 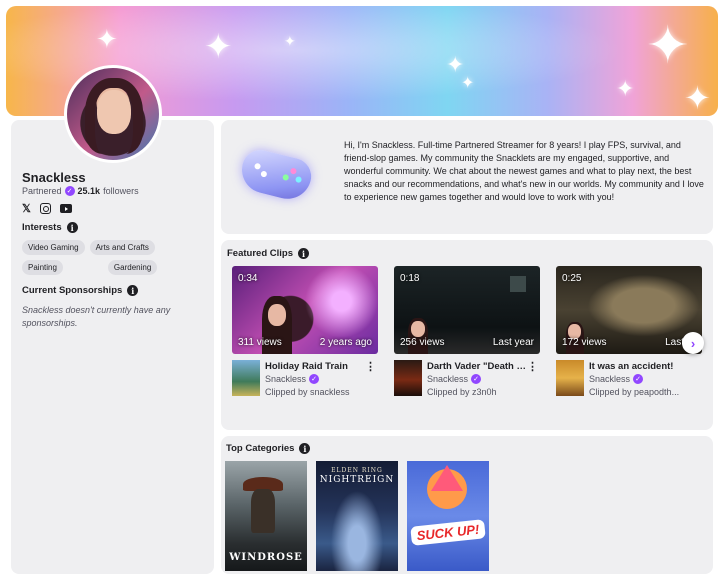 I want to click on interest-tag: Video Gaming, so click(x=53, y=247).